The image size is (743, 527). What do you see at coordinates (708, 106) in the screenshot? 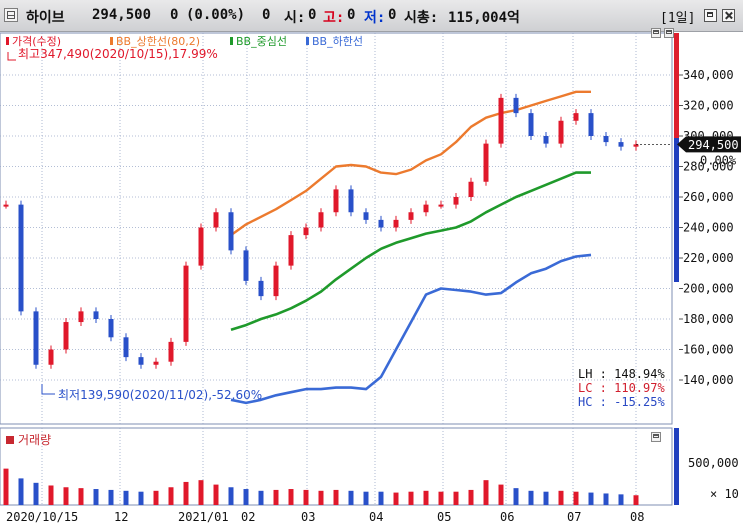
I see `y-tick-label: 320,000` at bounding box center [708, 106].